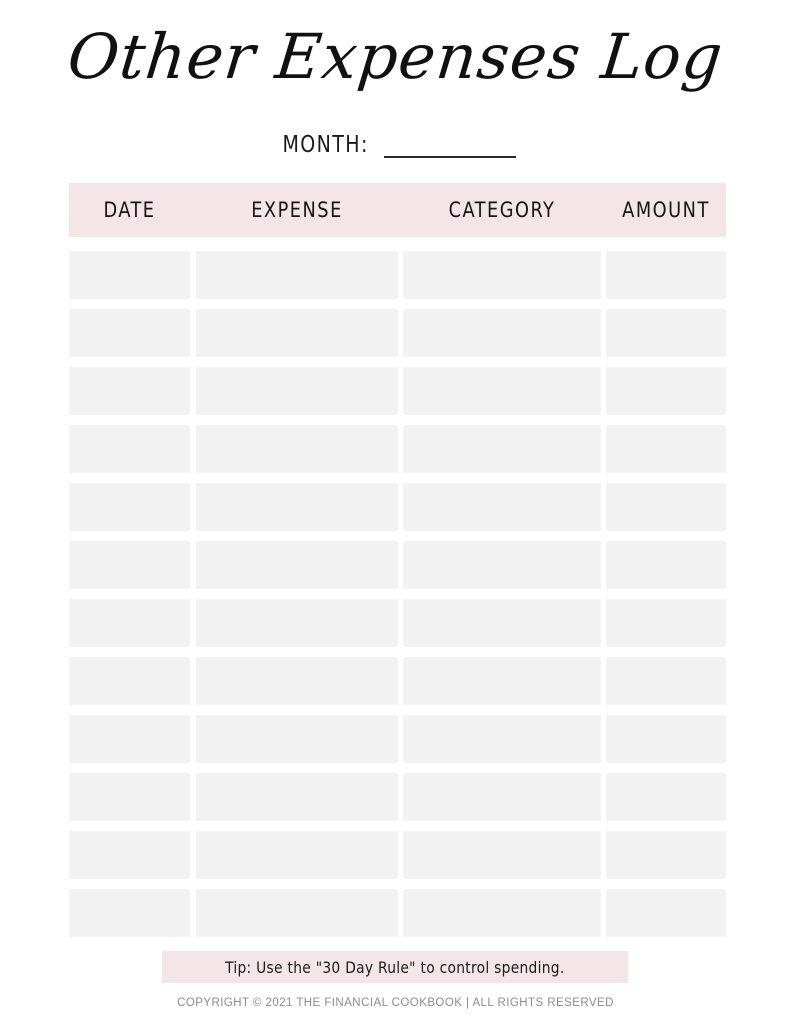 This screenshot has width=791, height=1024. What do you see at coordinates (666, 210) in the screenshot?
I see `column-header-amount: AMOUNT` at bounding box center [666, 210].